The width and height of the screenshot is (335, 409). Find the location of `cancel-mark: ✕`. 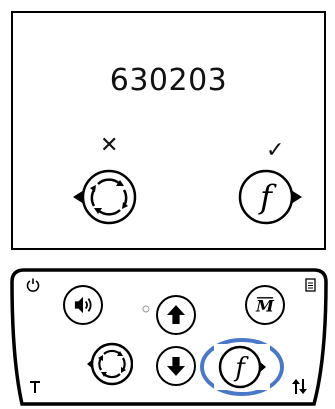

cancel-mark: ✕ is located at coordinates (109, 145).